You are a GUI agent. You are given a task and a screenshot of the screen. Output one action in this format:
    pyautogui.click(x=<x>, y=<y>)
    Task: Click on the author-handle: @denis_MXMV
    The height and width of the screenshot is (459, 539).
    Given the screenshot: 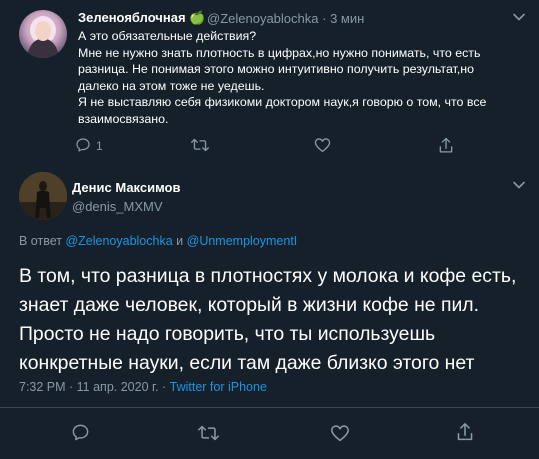 What is the action you would take?
    pyautogui.click(x=117, y=206)
    